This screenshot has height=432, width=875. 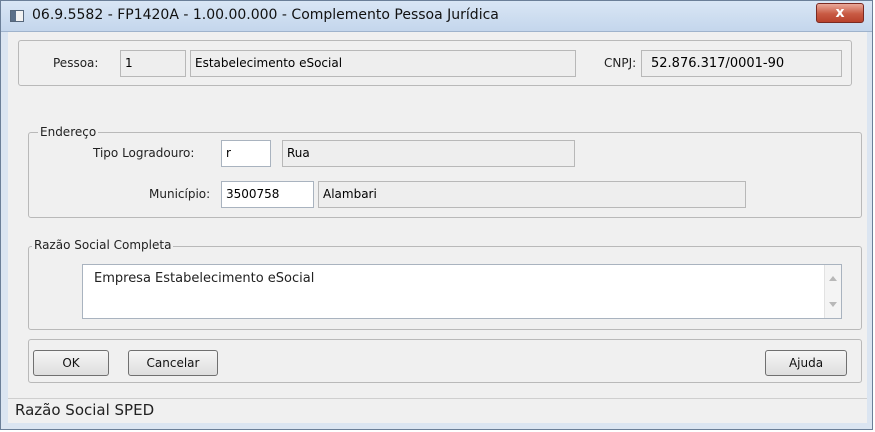 I want to click on municipio-desc: Alambari, so click(x=532, y=194).